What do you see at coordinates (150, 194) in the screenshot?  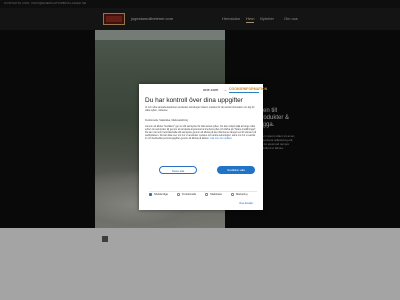 I see `necessary-checkbox` at bounding box center [150, 194].